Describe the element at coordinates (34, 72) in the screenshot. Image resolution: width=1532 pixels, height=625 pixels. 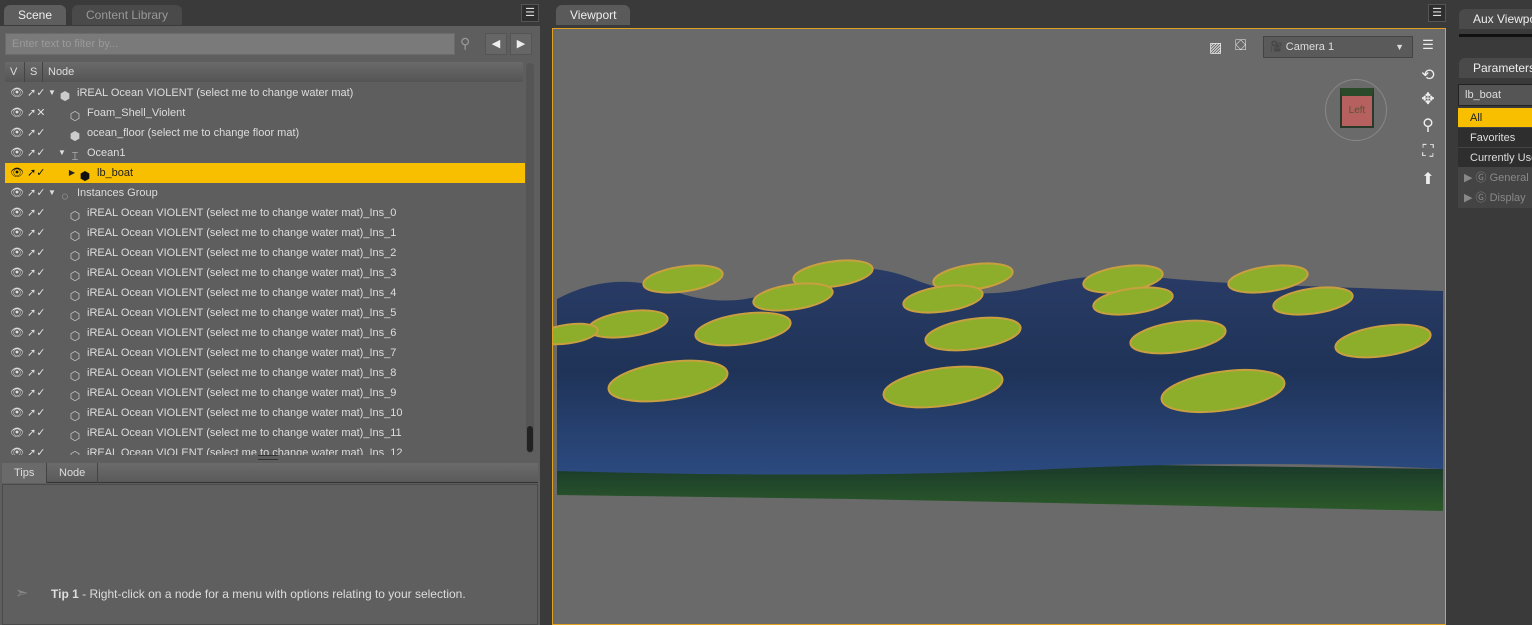
I see `column-selectable: S` at that location.